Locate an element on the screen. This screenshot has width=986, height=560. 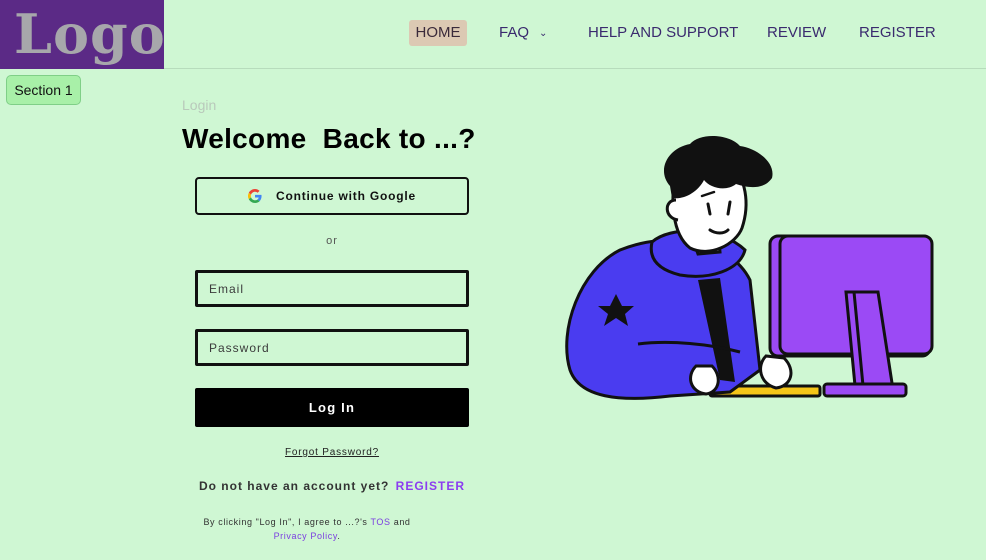
continue-with-google-button: Continue with Google is located at coordinates (332, 196).